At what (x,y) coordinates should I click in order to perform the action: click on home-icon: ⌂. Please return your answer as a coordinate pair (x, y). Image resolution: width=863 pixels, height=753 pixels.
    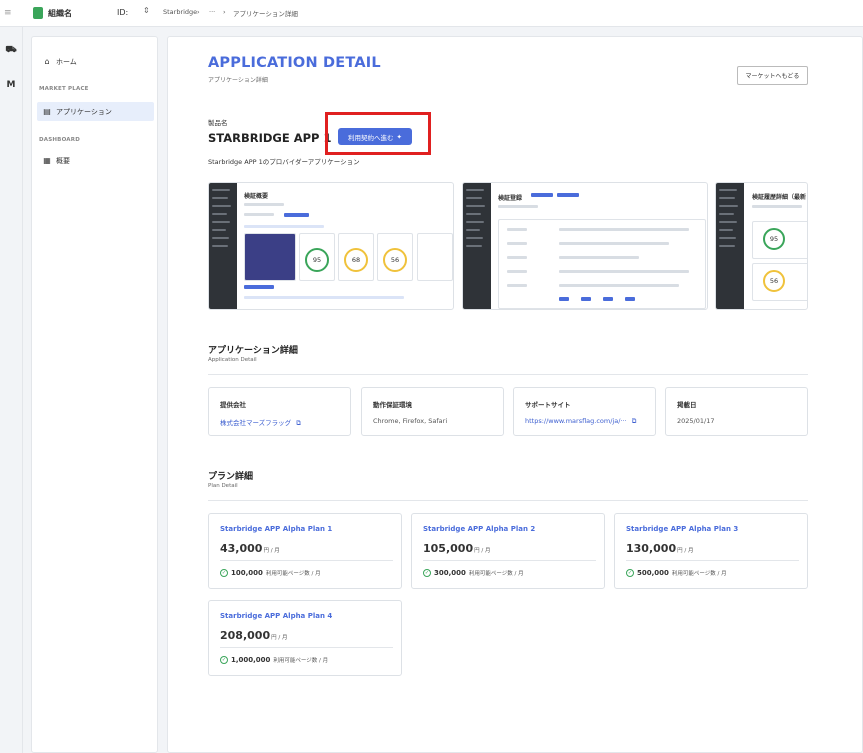
    Looking at the image, I should click on (47, 61).